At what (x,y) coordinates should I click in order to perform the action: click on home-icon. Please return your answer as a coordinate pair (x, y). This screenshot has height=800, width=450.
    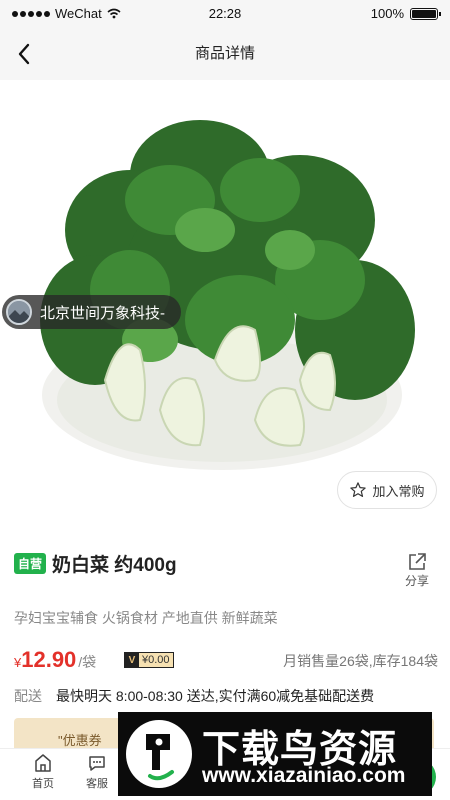
    Looking at the image, I should click on (43, 763).